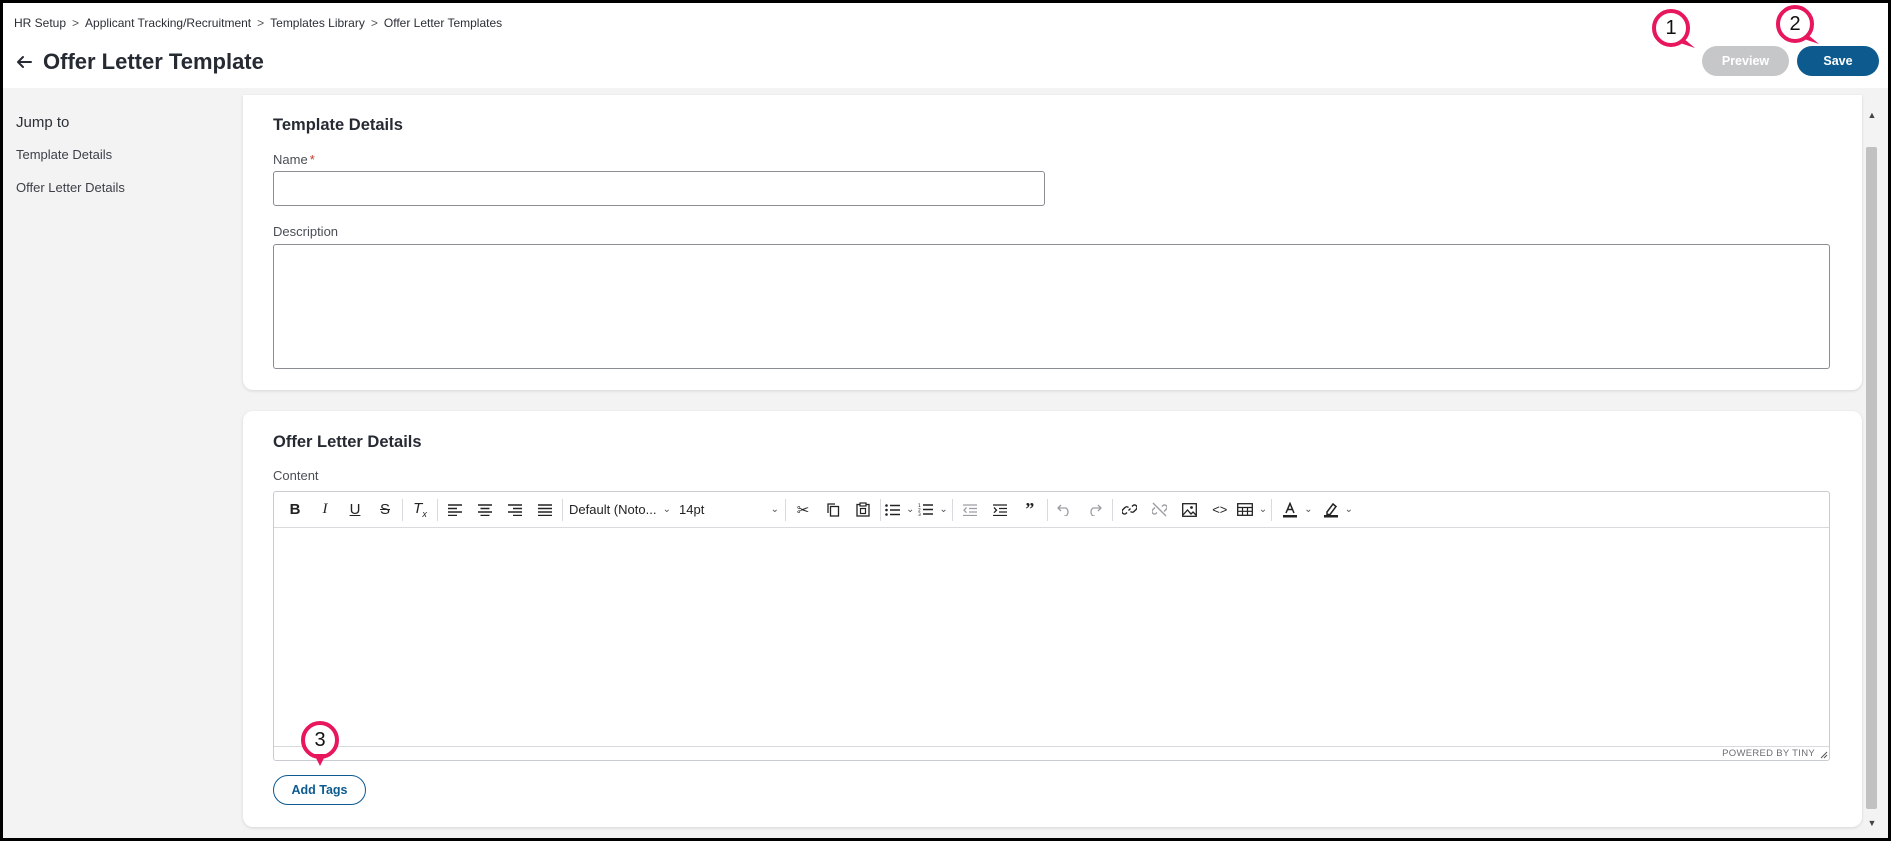 The width and height of the screenshot is (1891, 841). I want to click on redo-icon, so click(1095, 510).